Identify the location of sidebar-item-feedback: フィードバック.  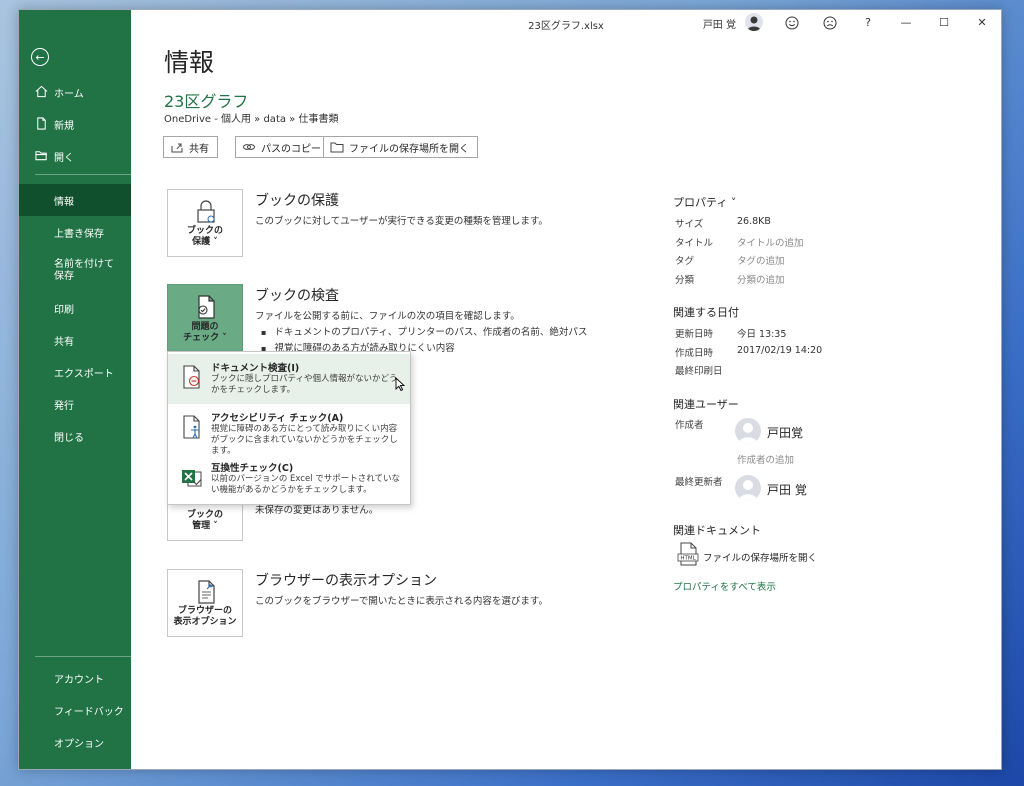
(75, 710).